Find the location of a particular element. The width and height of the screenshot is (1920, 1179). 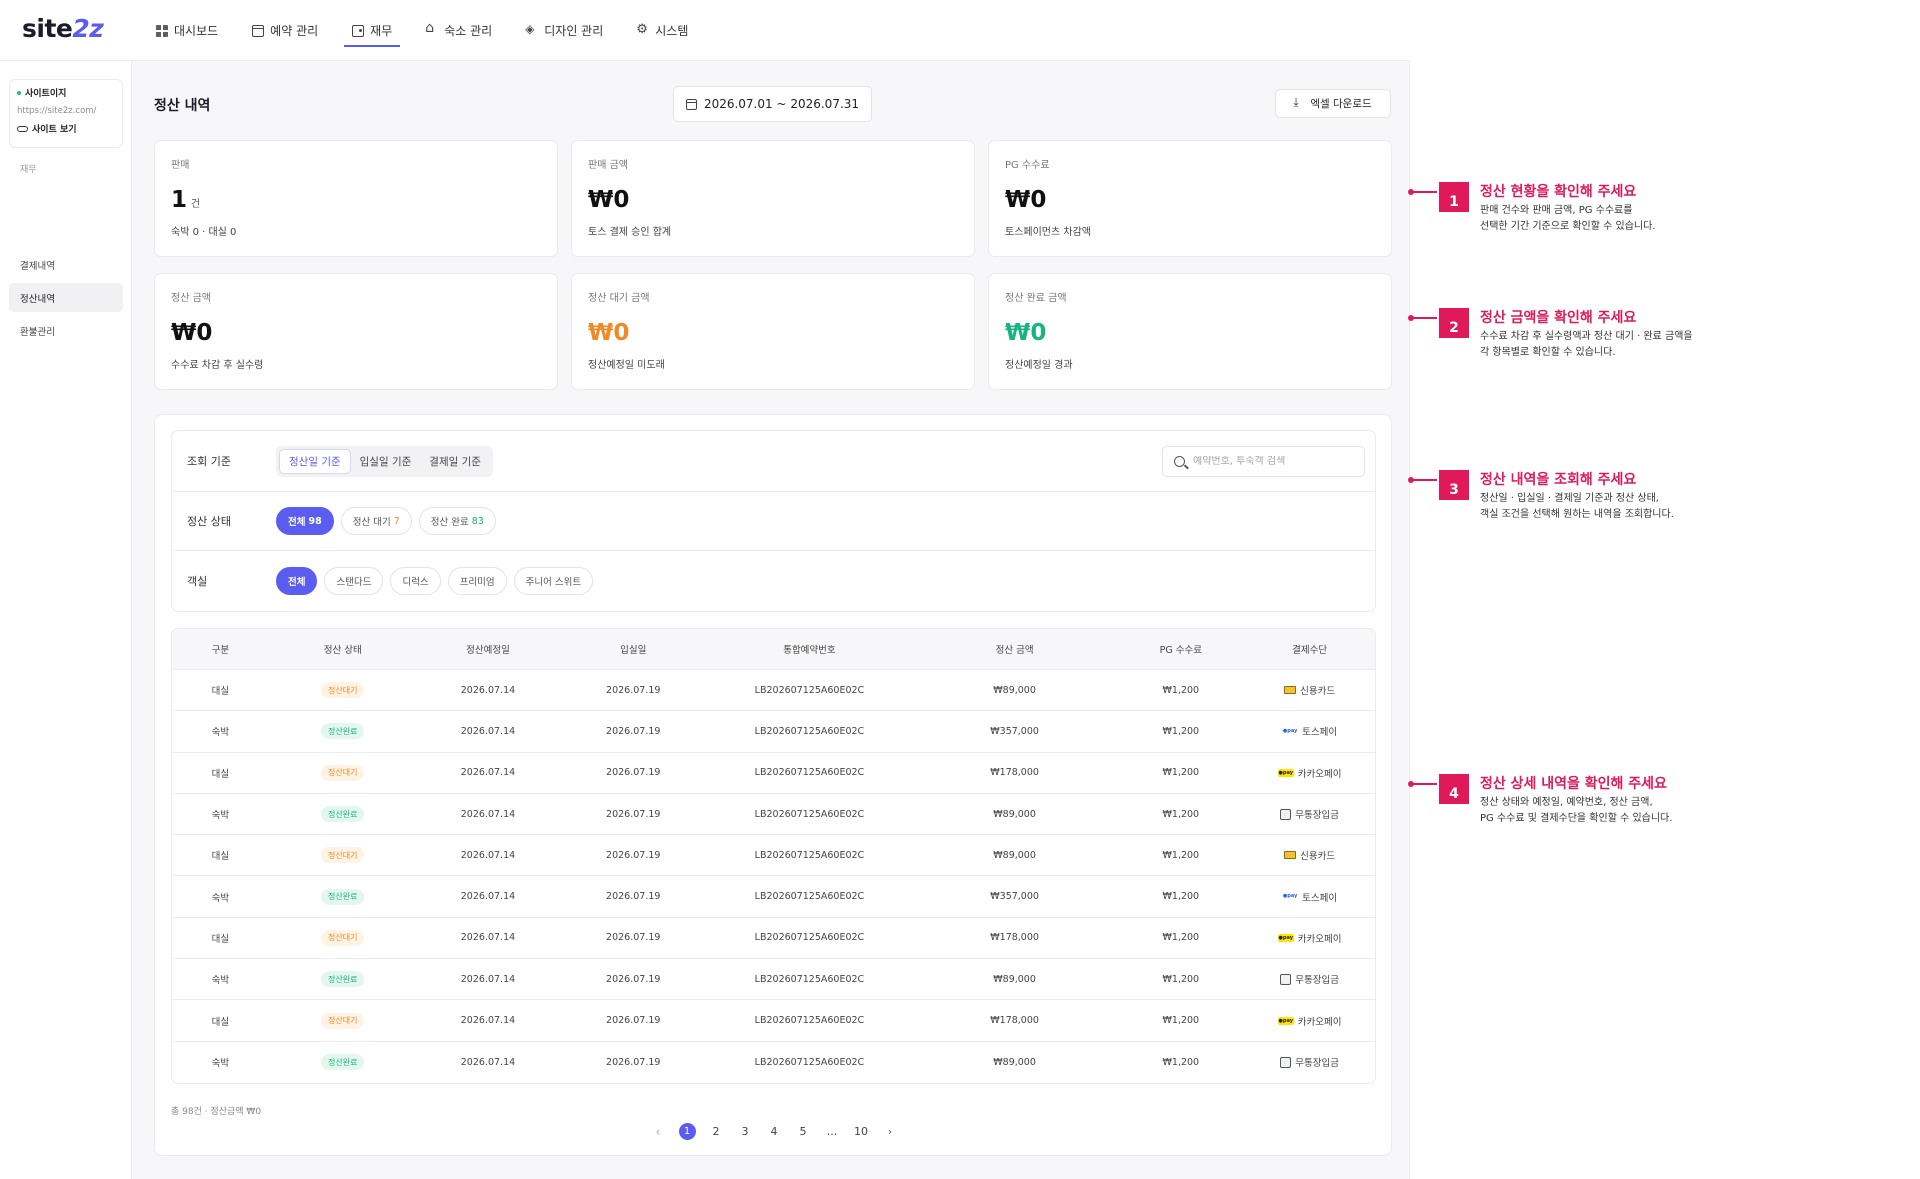

top-navigation: site2z 대시보드 예약 관리 재무 숙소 관리 디자인 관리 시스템 is located at coordinates (705, 30).